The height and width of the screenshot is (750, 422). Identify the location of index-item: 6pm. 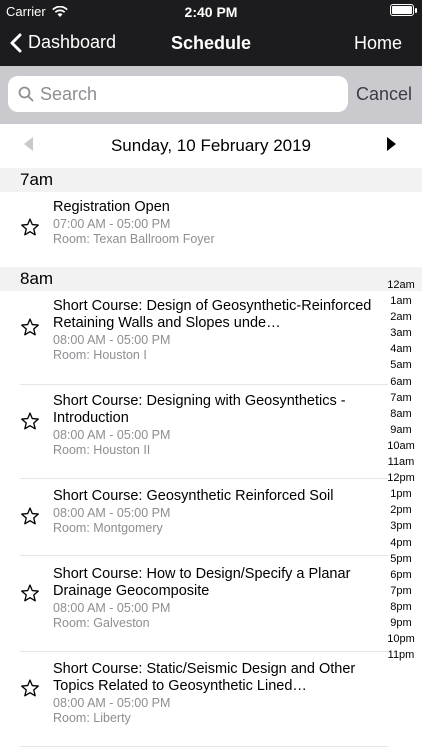
(401, 575).